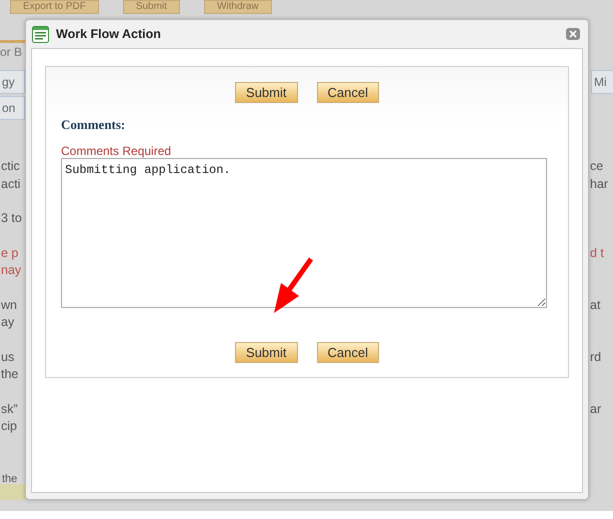 This screenshot has width=613, height=519. Describe the element at coordinates (10, 409) in the screenshot. I see `text-fragment: sk”` at that location.